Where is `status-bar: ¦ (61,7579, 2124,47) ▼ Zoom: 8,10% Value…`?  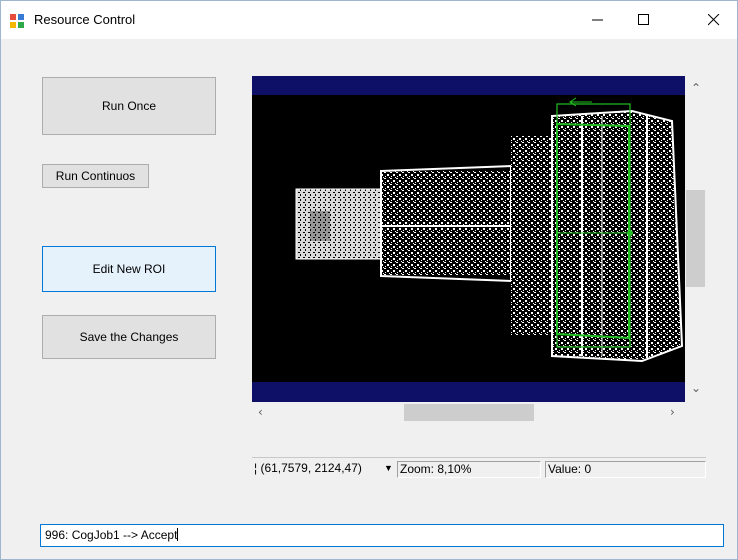
status-bar: ¦ (61,7579, 2124,47) ▼ Zoom: 8,10% Value… is located at coordinates (479, 470).